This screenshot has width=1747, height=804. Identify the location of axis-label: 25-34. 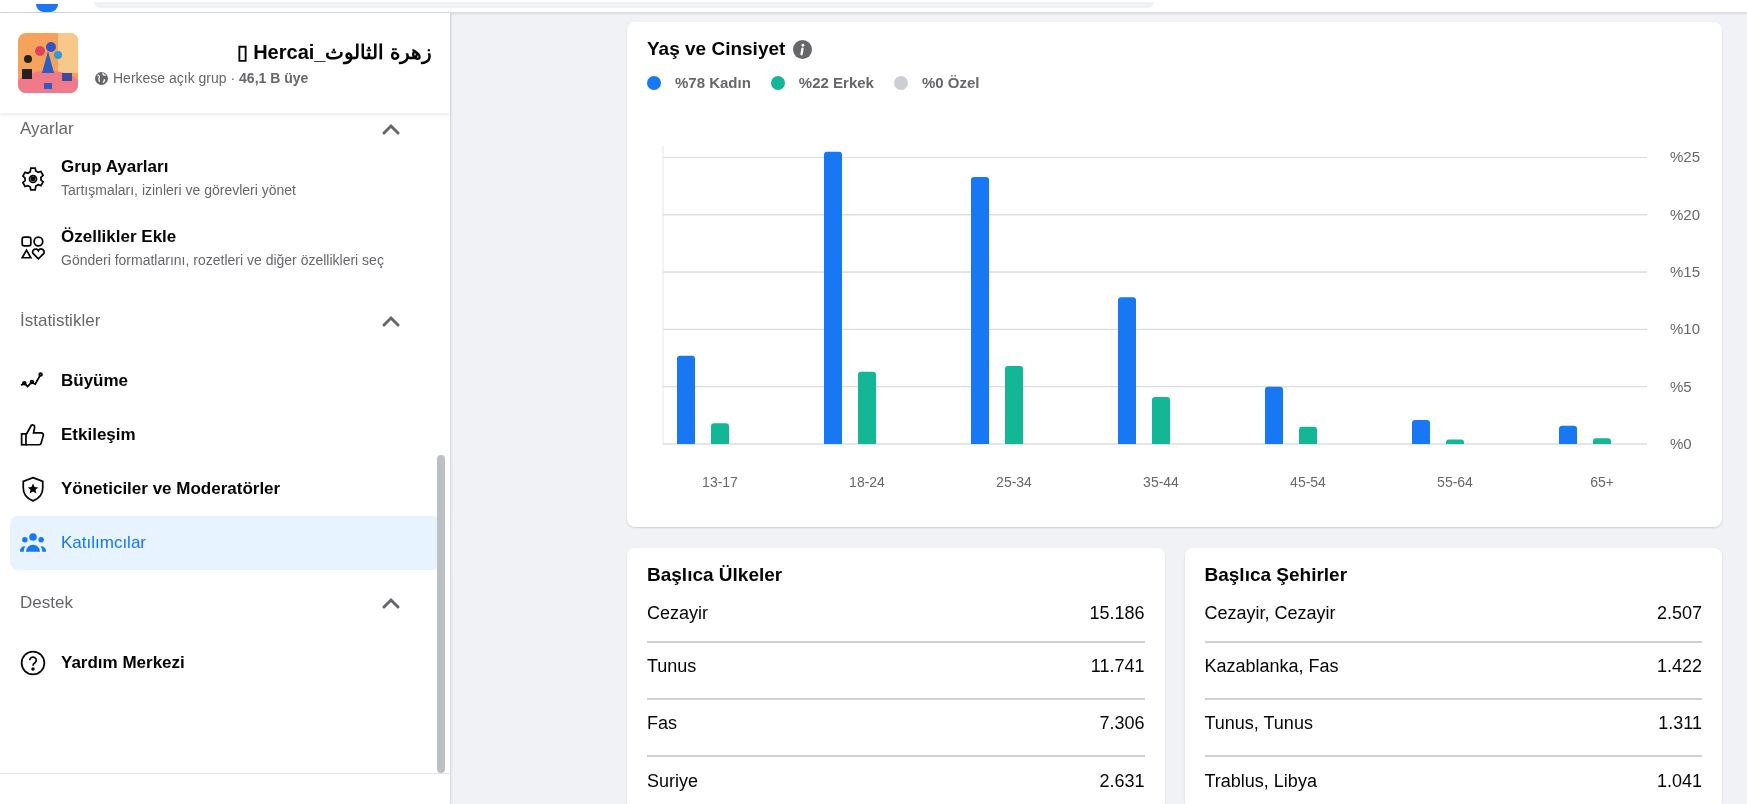
(1014, 482).